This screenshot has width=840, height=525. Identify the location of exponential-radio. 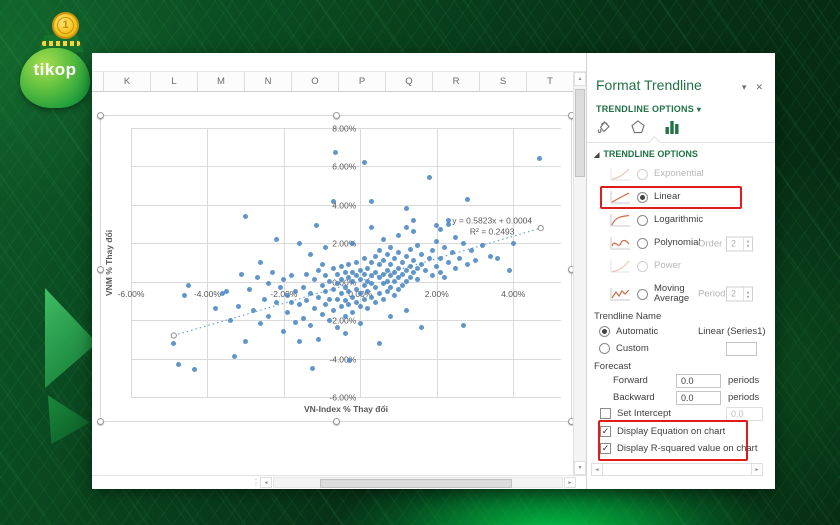
(642, 174).